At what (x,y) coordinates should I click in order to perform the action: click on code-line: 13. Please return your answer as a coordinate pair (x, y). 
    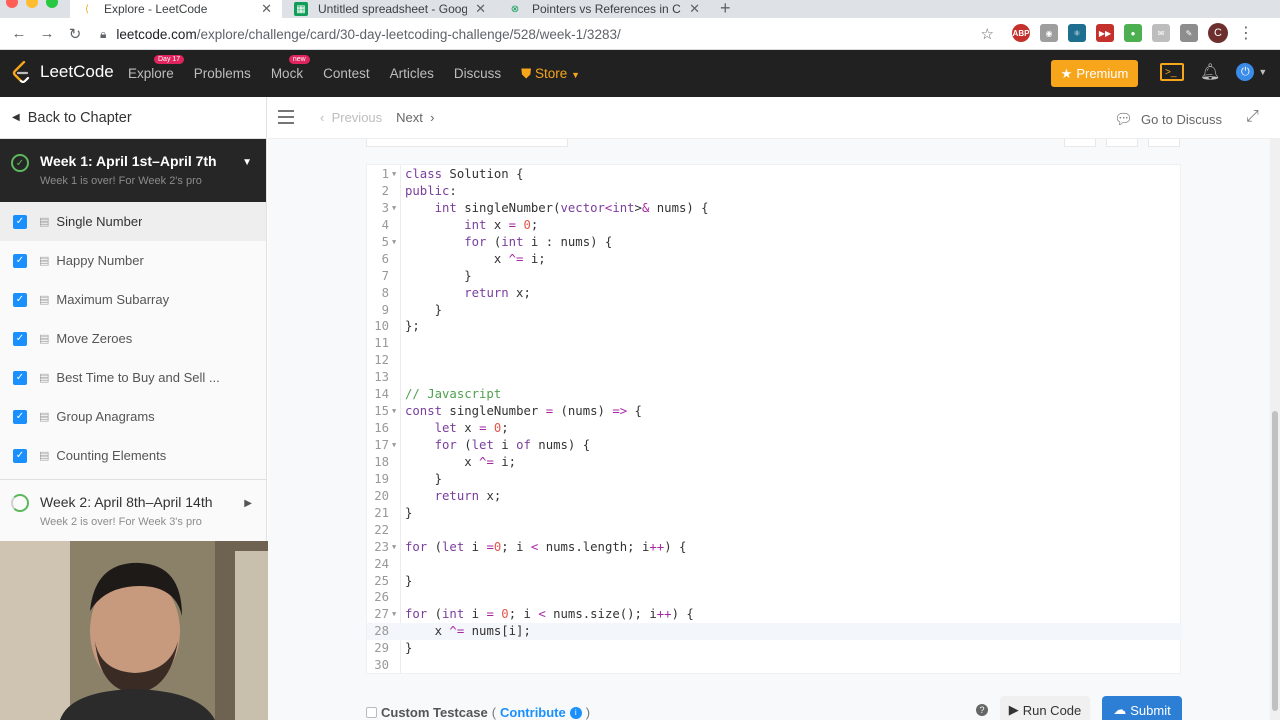
    Looking at the image, I should click on (774, 377).